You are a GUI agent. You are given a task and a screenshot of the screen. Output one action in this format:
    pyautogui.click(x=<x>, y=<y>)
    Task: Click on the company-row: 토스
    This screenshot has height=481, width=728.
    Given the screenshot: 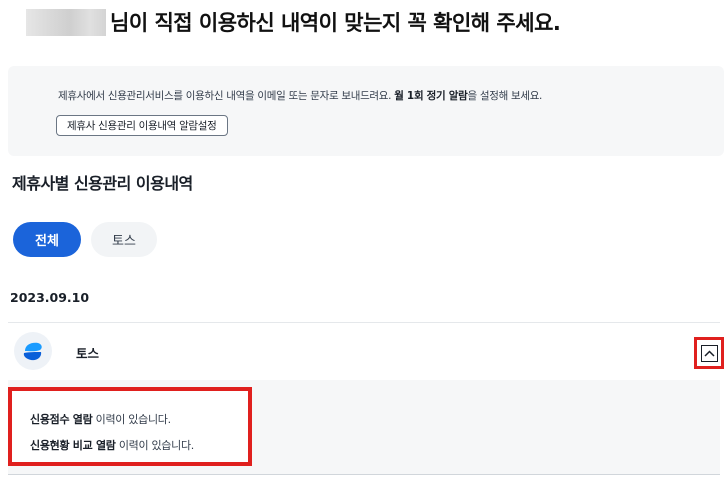 What is the action you would take?
    pyautogui.click(x=366, y=351)
    